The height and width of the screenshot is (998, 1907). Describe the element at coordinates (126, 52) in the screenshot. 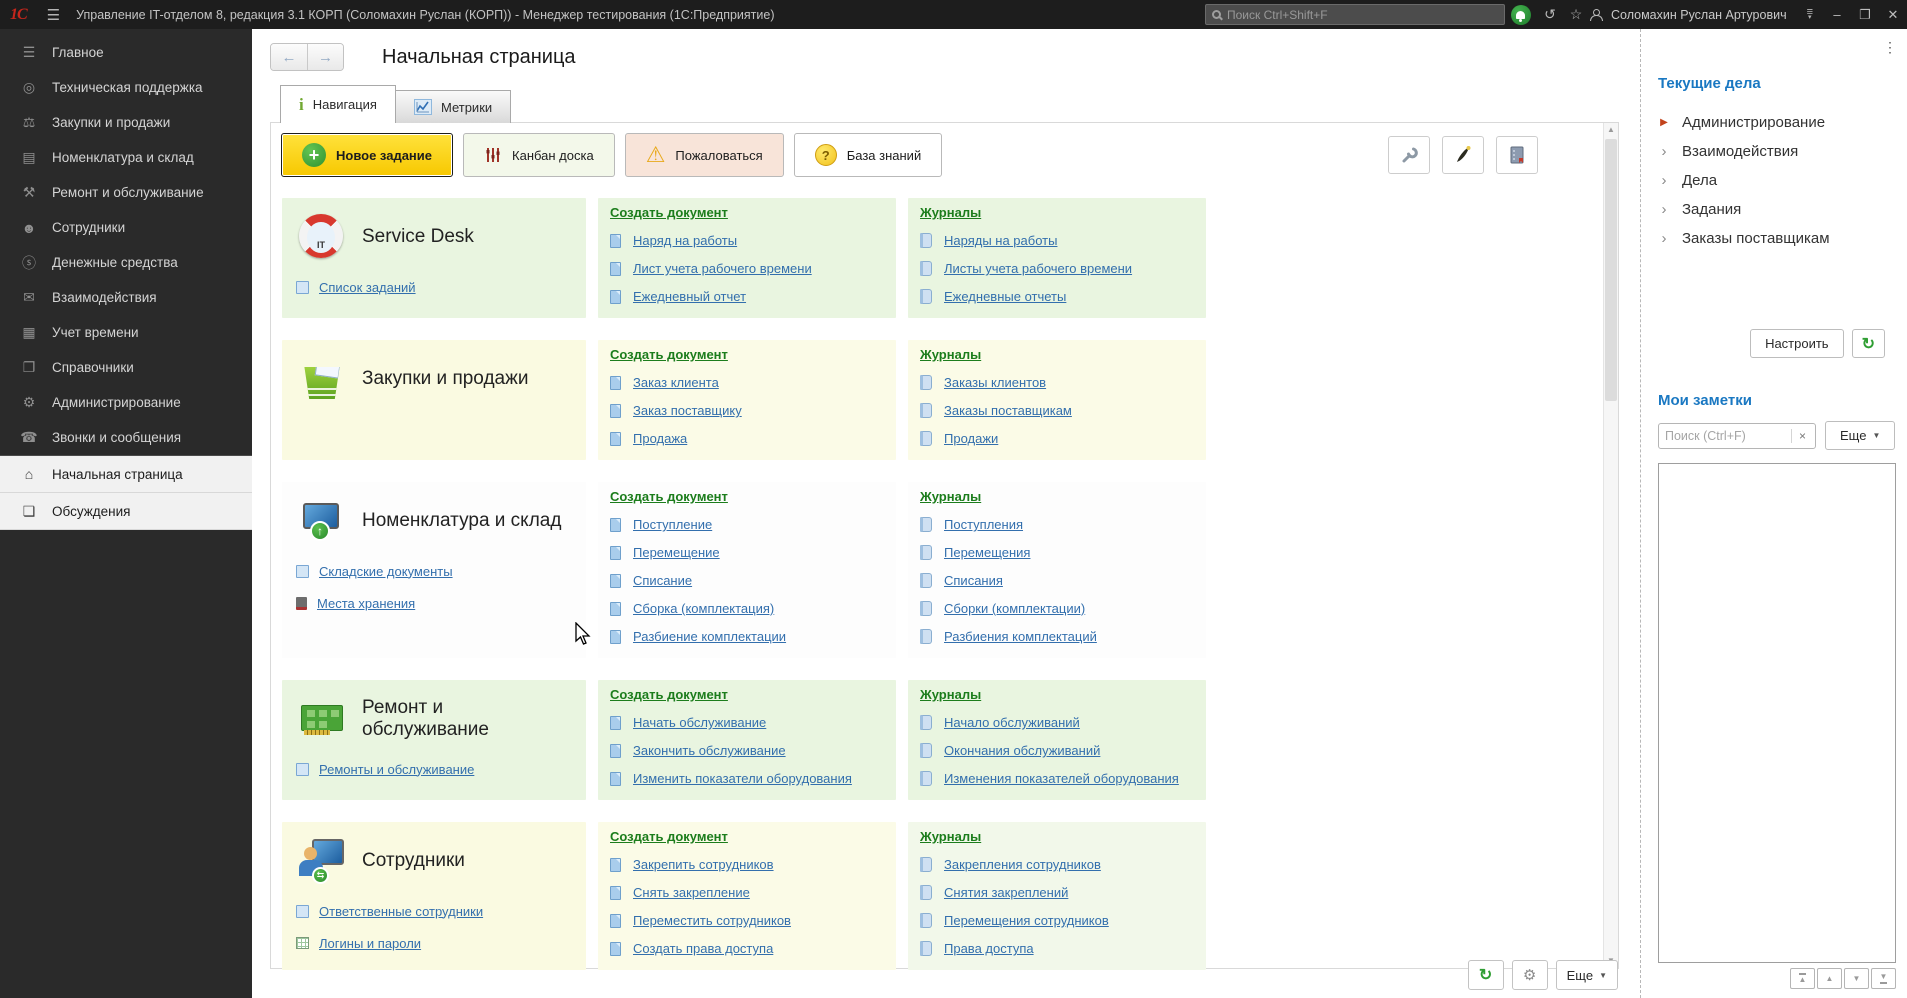

I see `sidebar-item-main: ☰ Главное` at that location.